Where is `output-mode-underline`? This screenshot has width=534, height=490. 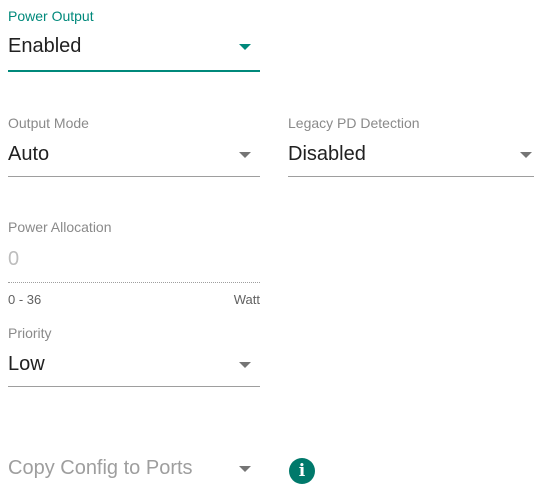 output-mode-underline is located at coordinates (134, 176).